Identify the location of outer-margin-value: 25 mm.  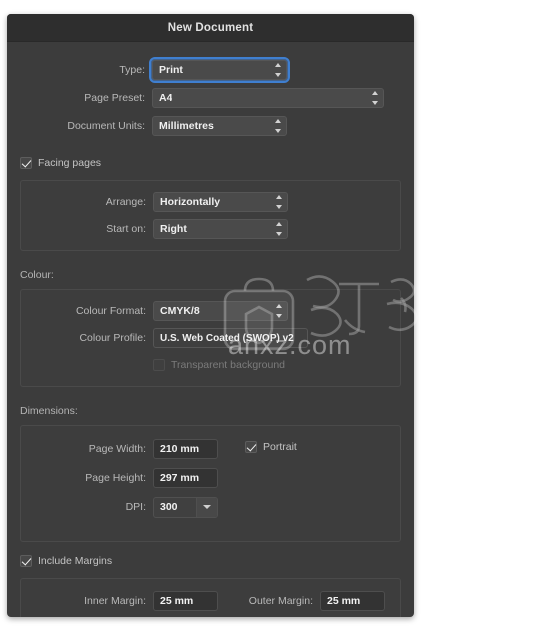
(344, 601).